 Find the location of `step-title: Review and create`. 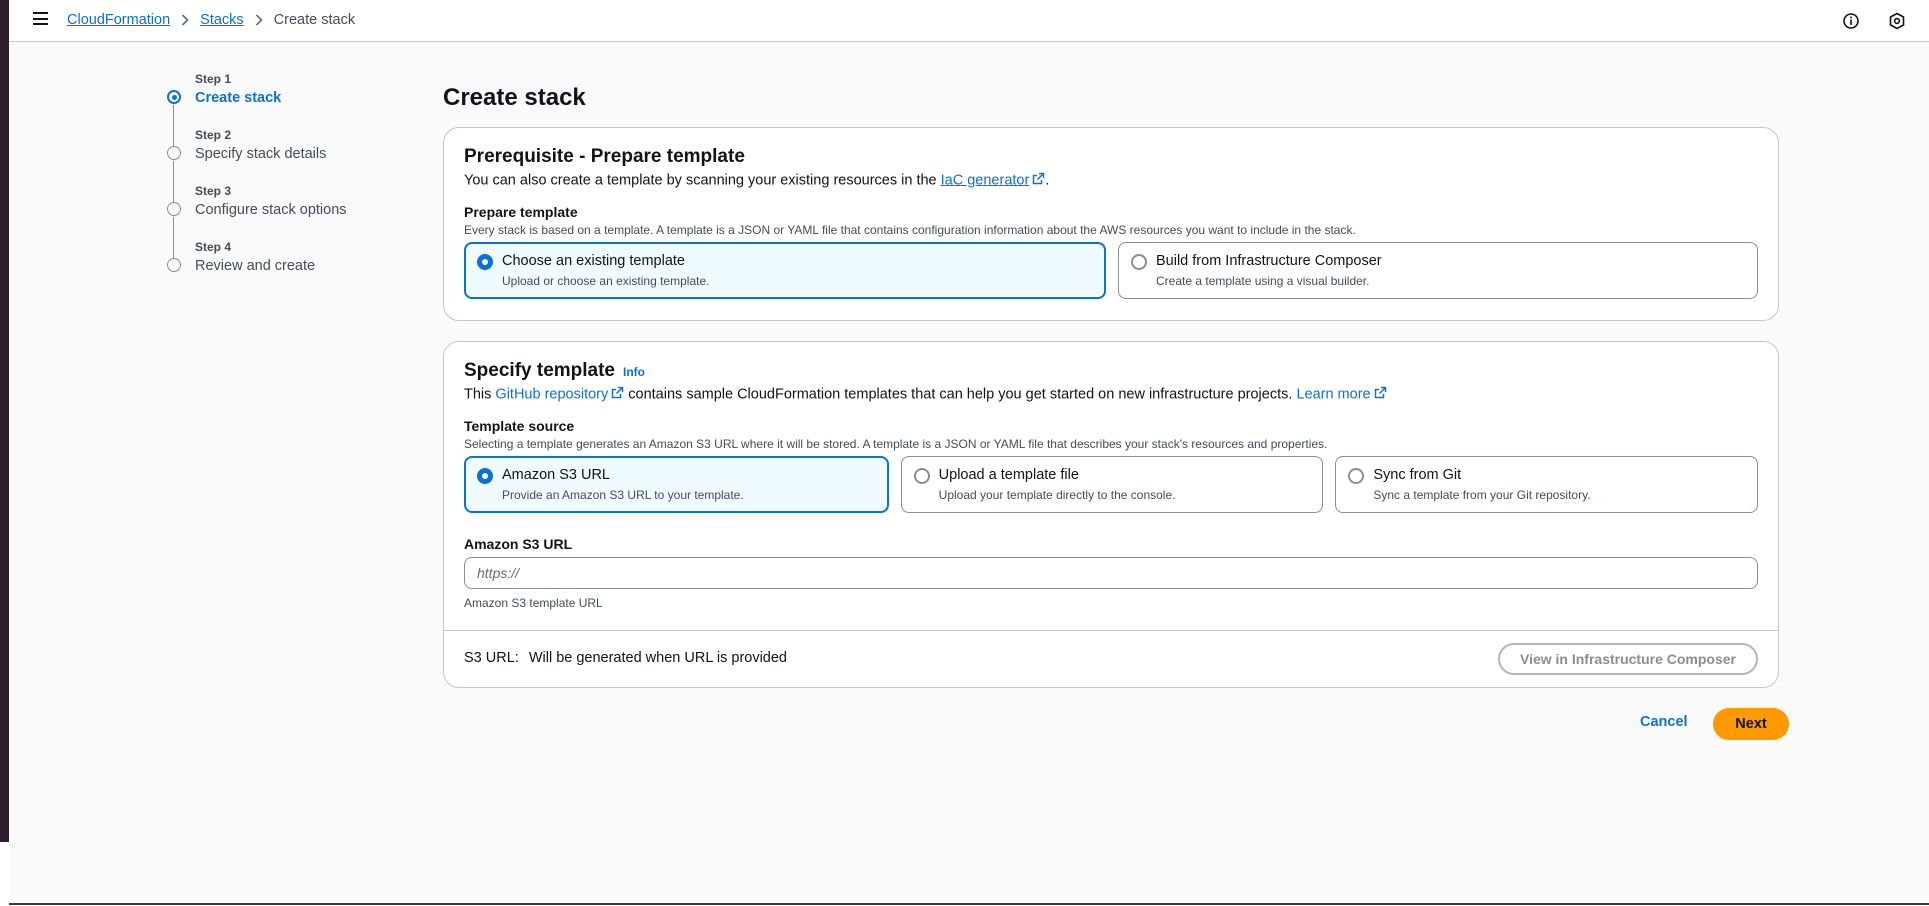

step-title: Review and create is located at coordinates (255, 266).